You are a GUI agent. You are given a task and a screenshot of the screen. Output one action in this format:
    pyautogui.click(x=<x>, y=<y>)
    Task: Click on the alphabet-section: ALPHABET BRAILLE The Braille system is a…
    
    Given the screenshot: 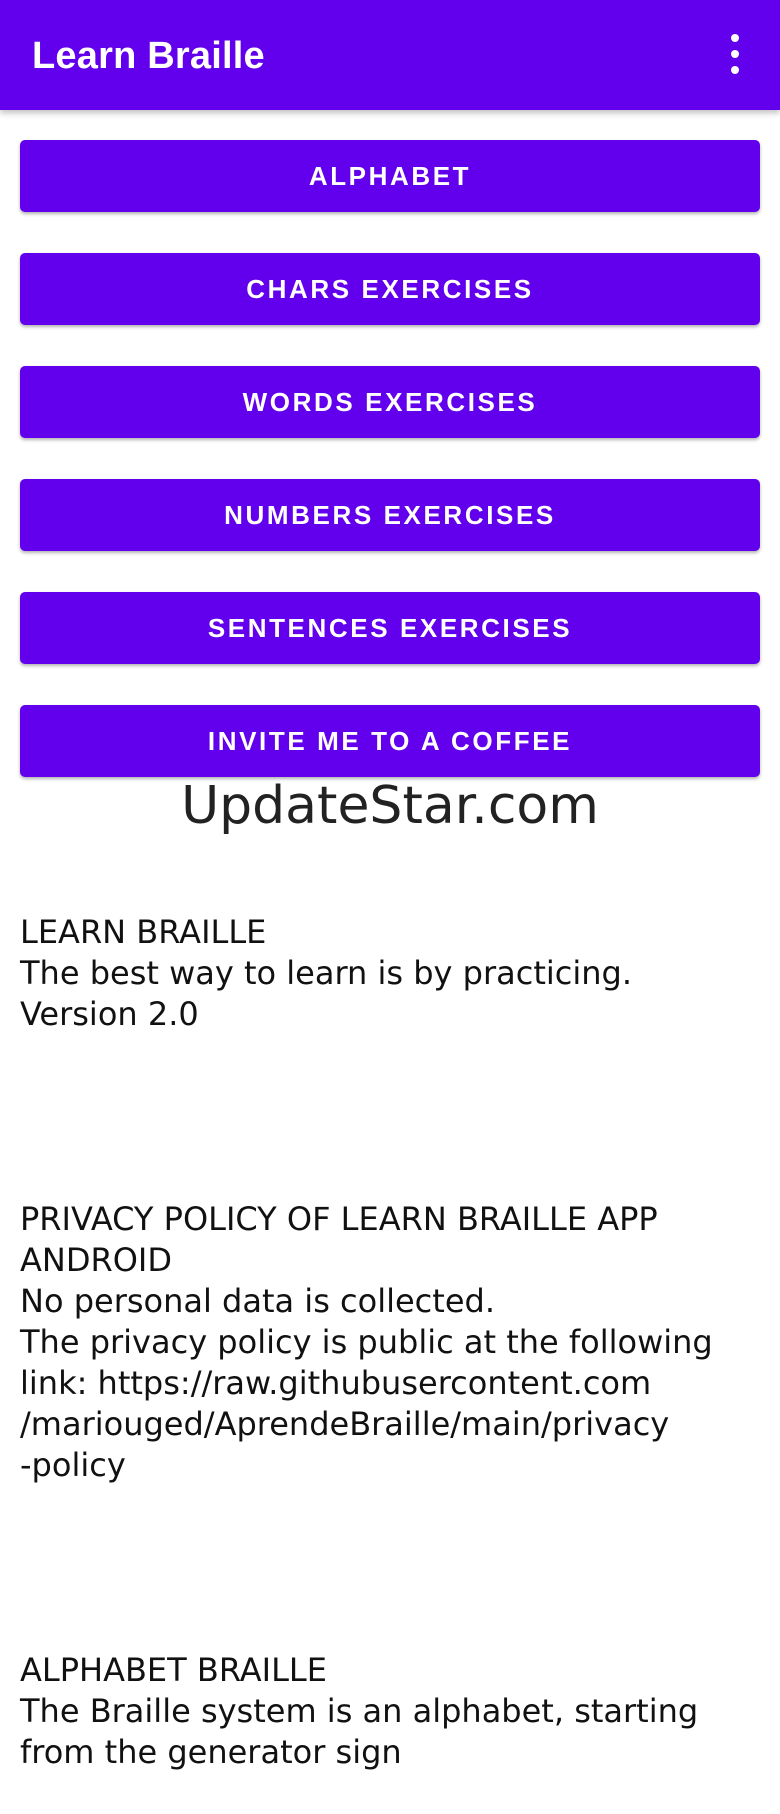 What is the action you would take?
    pyautogui.click(x=359, y=1711)
    